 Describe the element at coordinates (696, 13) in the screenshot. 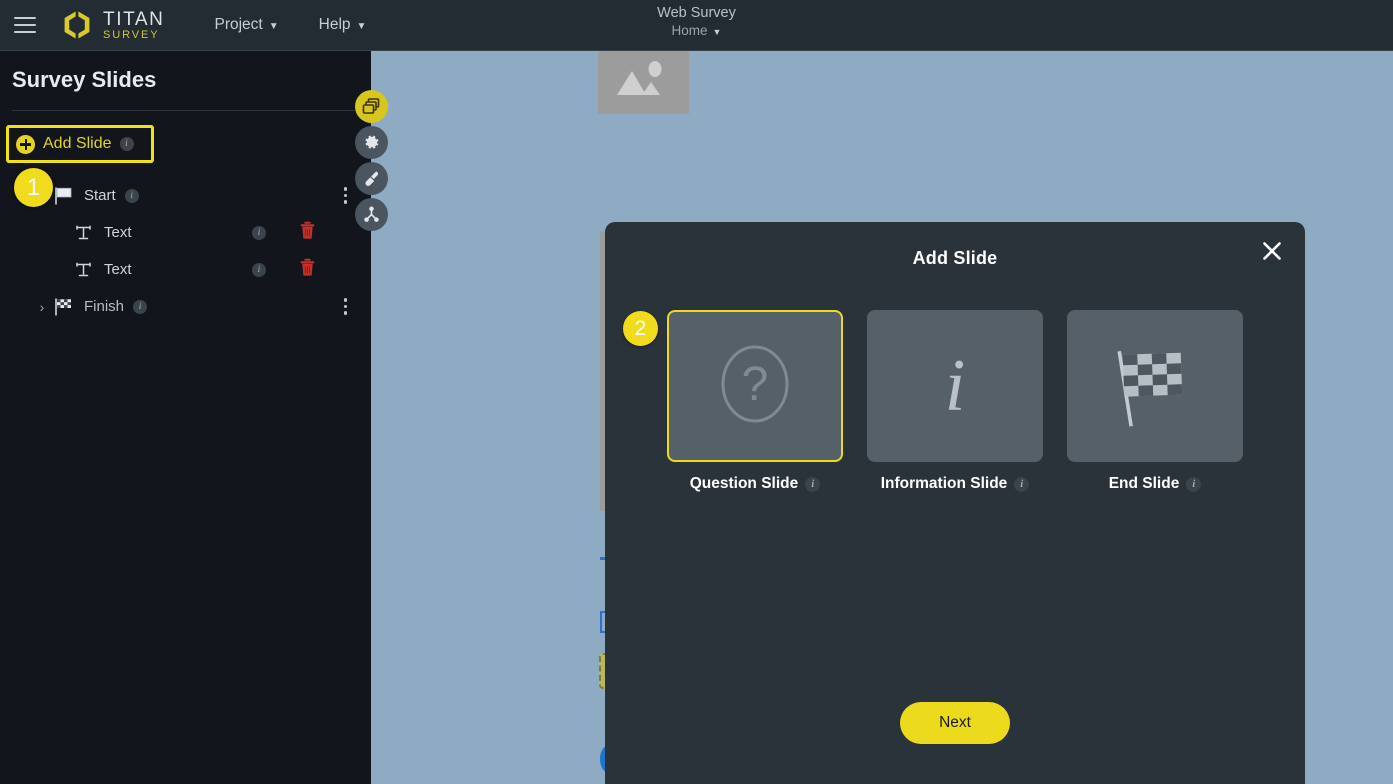

I see `project-title: Web Survey` at that location.